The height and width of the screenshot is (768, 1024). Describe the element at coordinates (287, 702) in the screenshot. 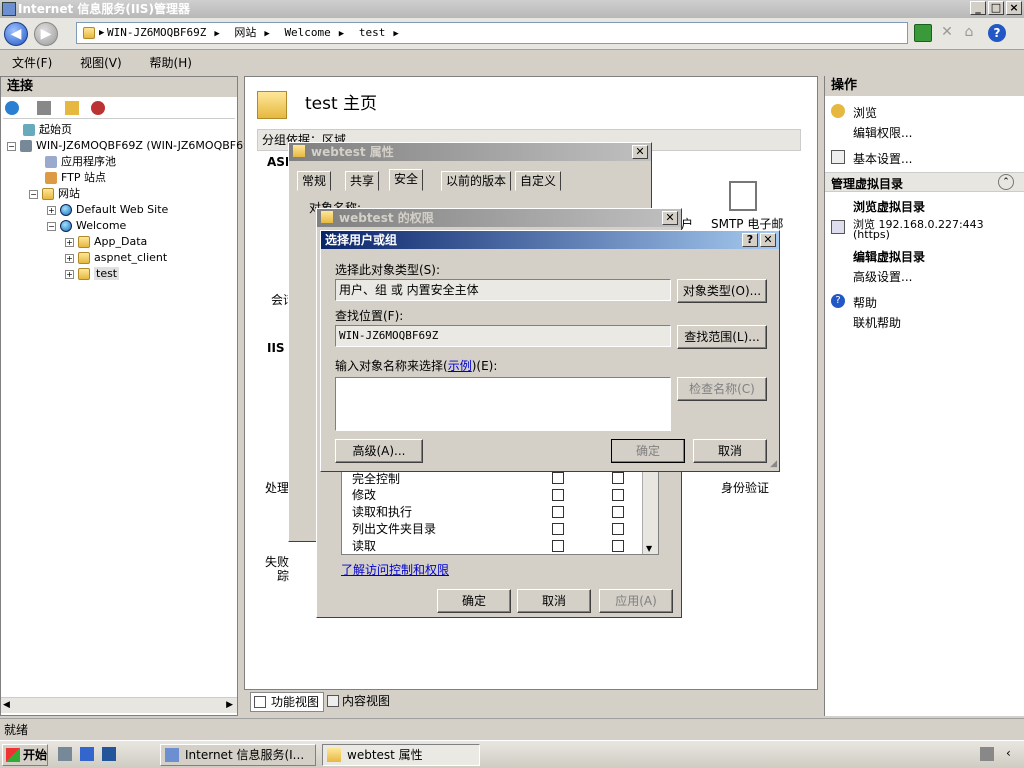

I see `tab-features-view: 功能视图` at that location.